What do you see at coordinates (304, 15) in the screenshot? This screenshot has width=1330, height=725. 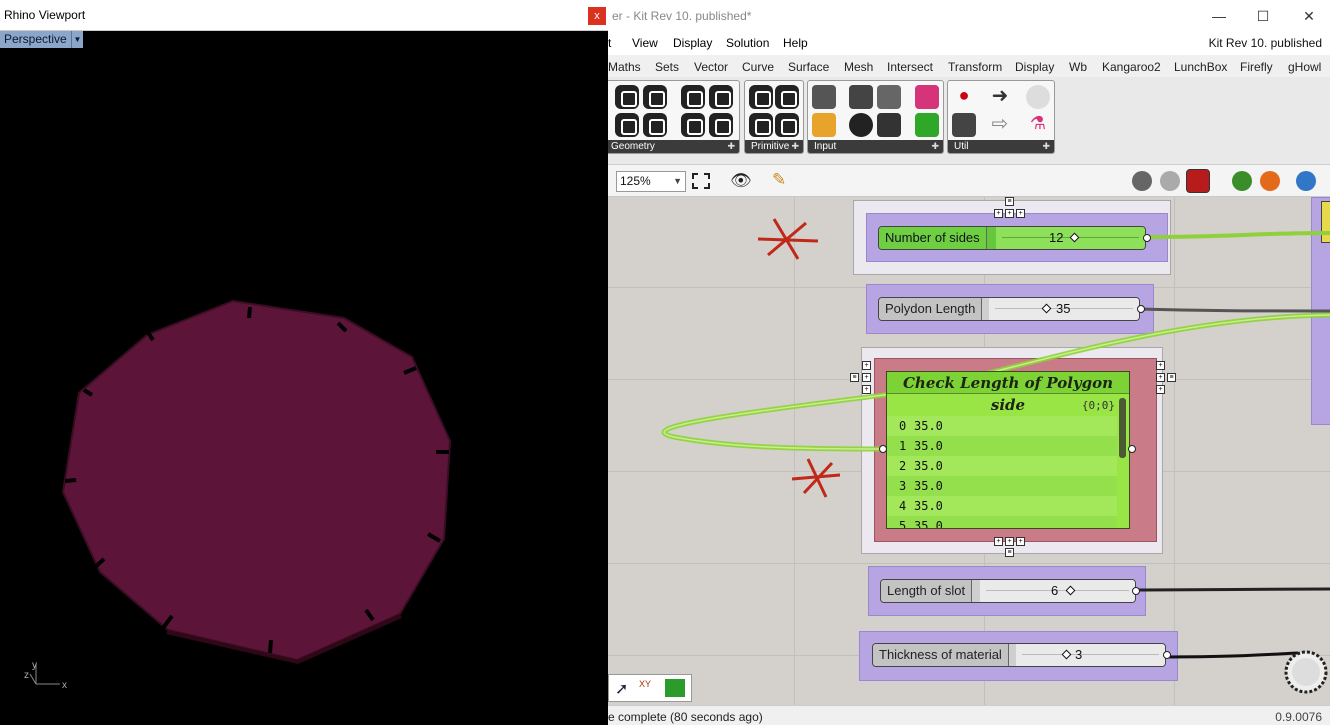 I see `rhino-title-bar: Rhino Viewport x` at bounding box center [304, 15].